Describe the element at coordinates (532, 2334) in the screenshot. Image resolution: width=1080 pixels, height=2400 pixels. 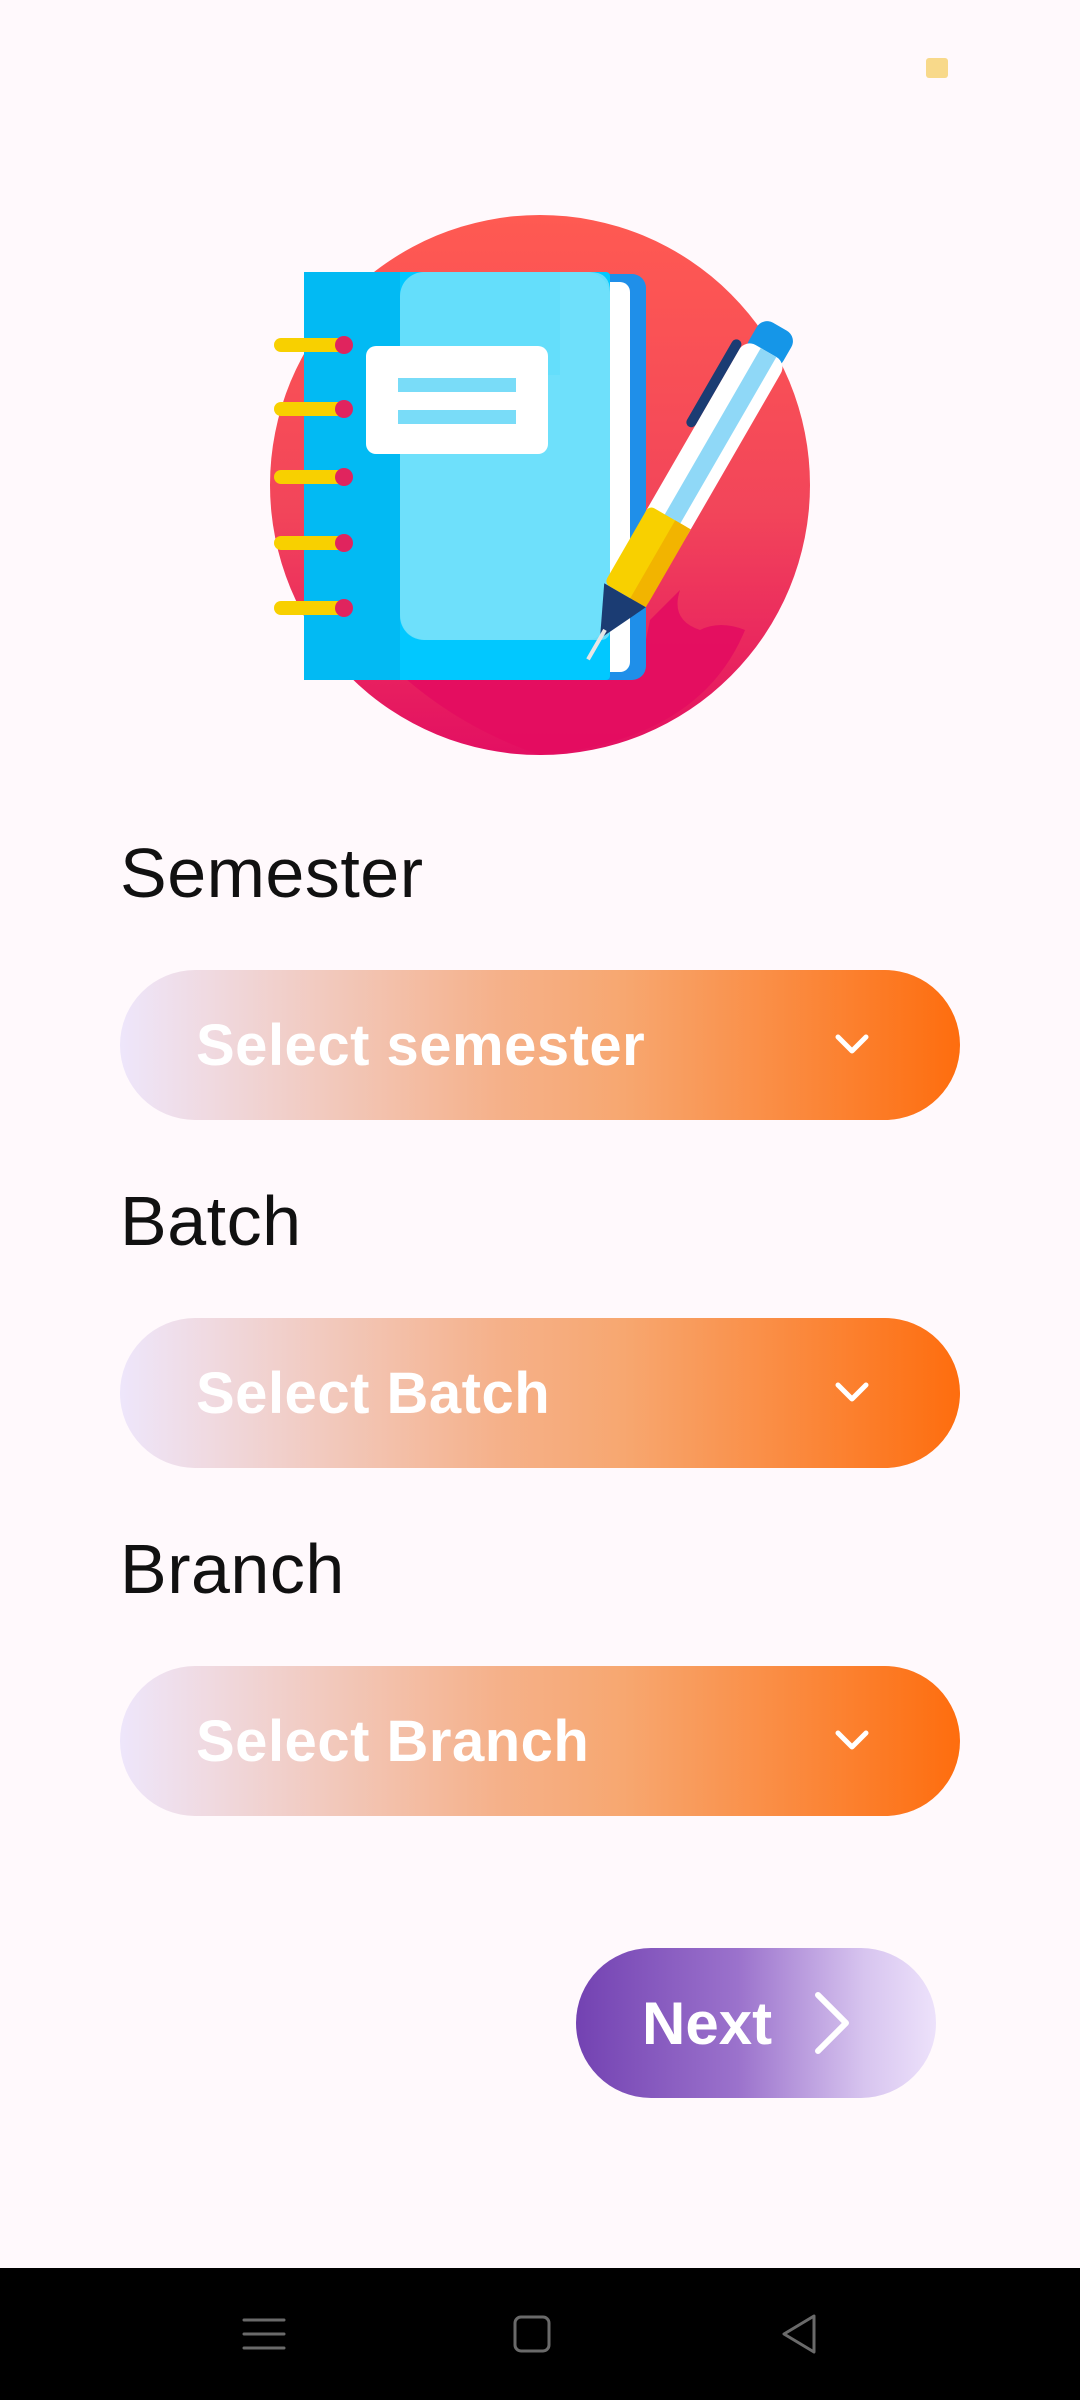
I see `home-square-icon` at that location.